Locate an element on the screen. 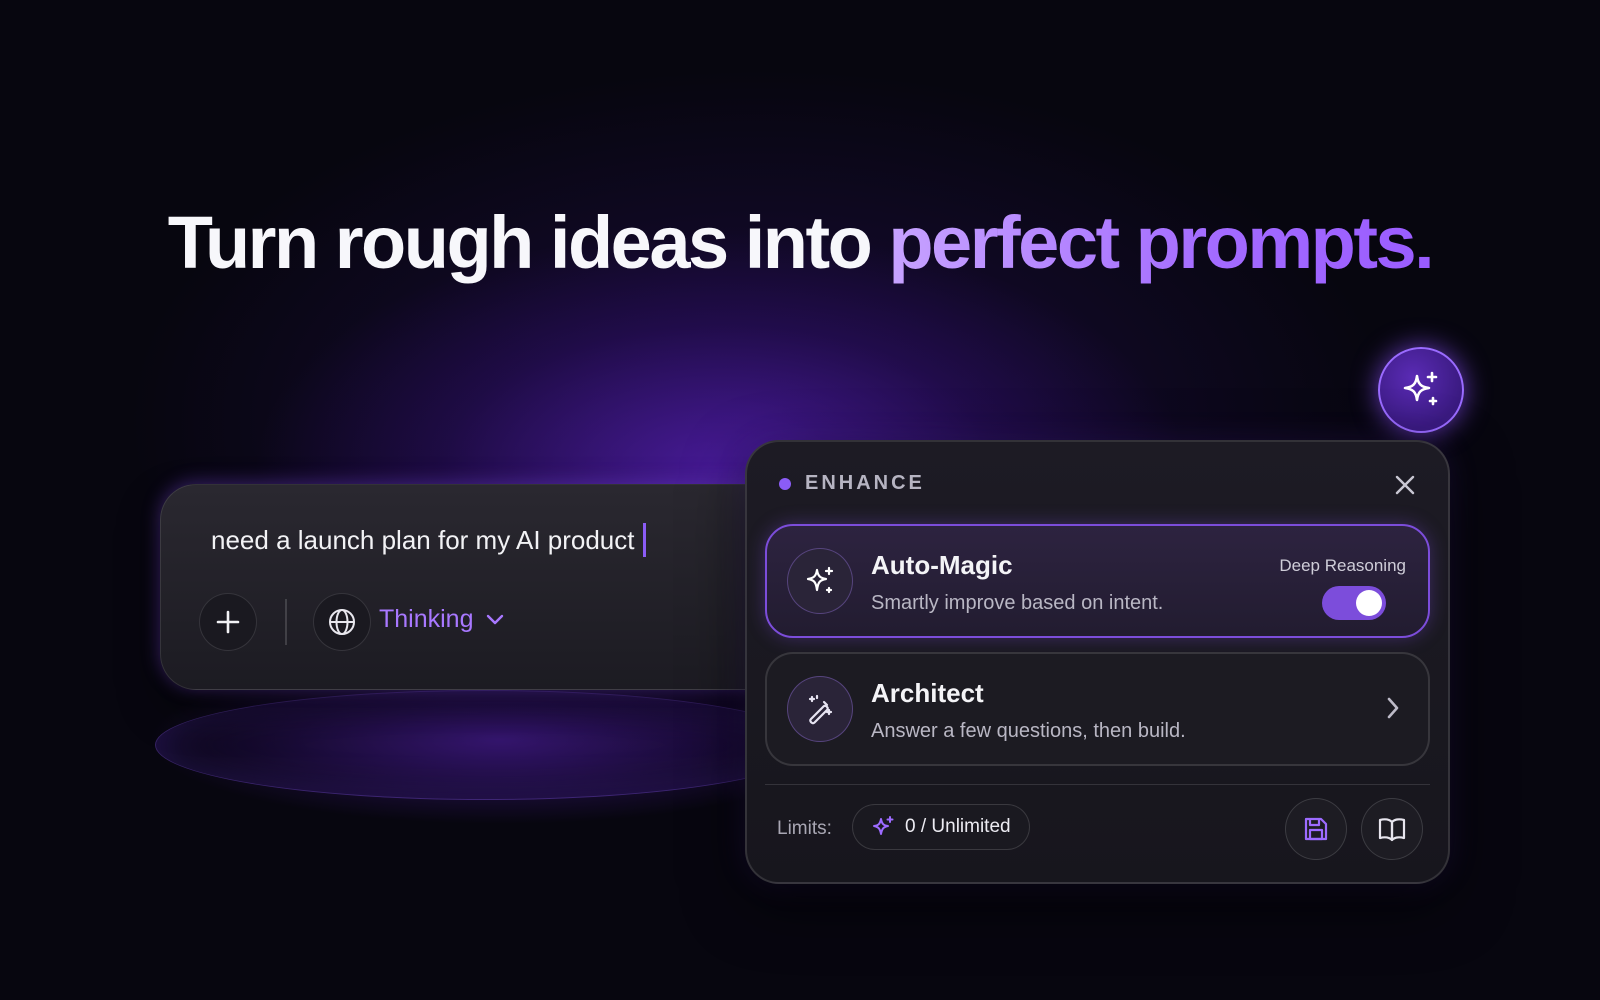  hero-headline: Turn rough ideas into perfect prompts. is located at coordinates (800, 242).